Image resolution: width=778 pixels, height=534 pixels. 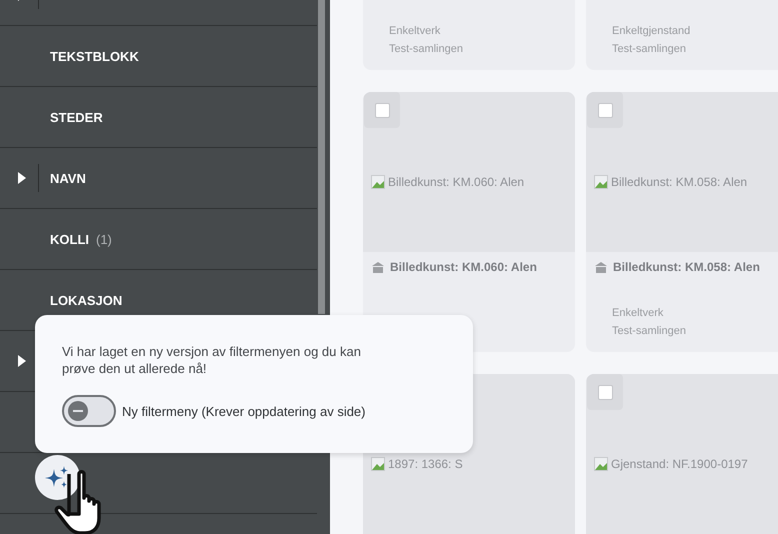 What do you see at coordinates (679, 182) in the screenshot?
I see `image-alt-text: Billedkunst: KM.058: Alen` at bounding box center [679, 182].